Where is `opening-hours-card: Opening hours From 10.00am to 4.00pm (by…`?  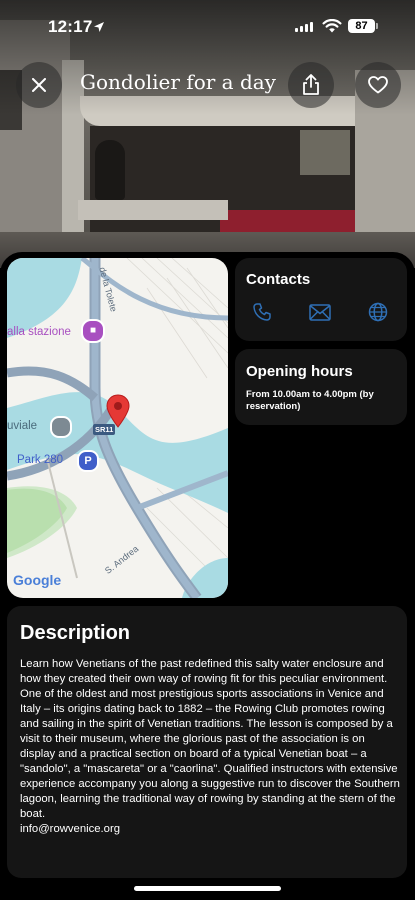 opening-hours-card: Opening hours From 10.00am to 4.00pm (by… is located at coordinates (321, 387).